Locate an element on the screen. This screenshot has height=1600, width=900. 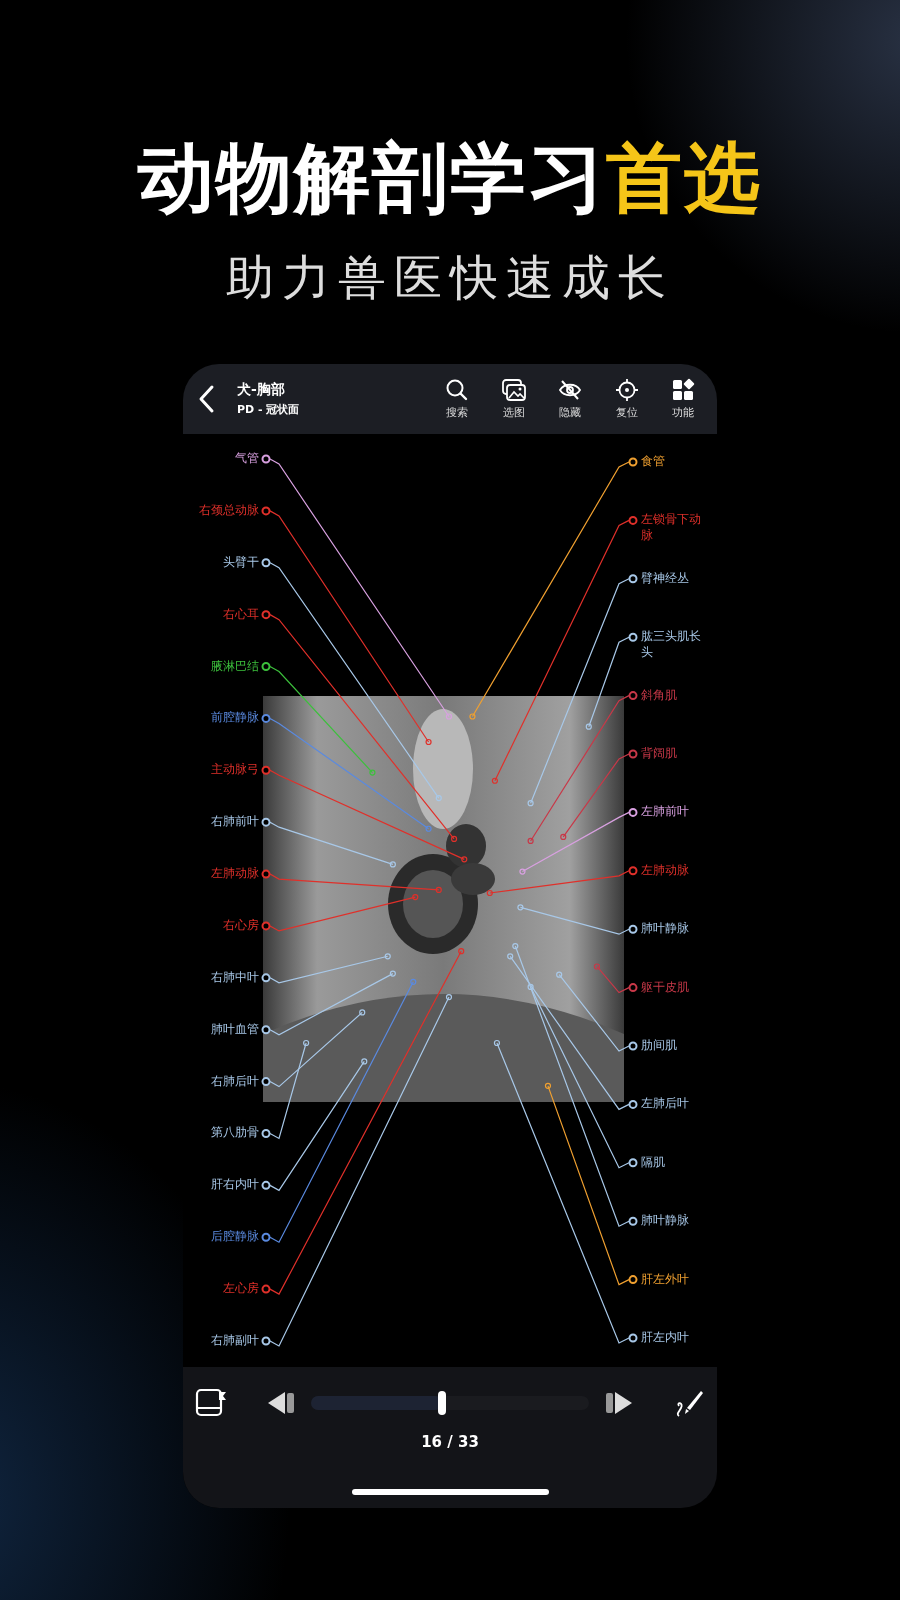
anatomy-label: 隔肌 is located at coordinates (674, 1161).